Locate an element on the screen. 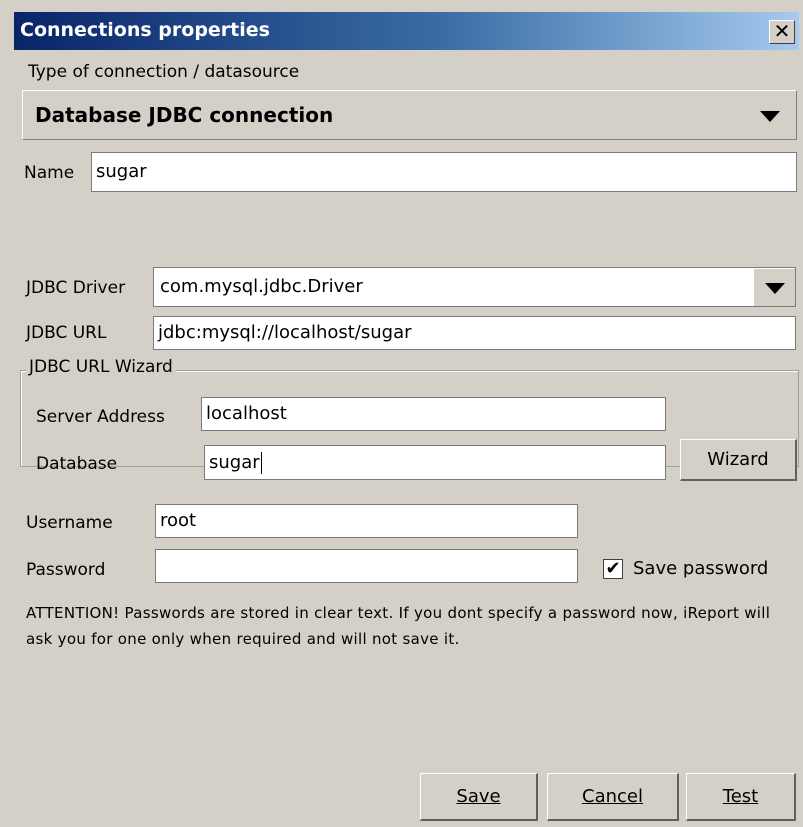  password-field is located at coordinates (366, 566).